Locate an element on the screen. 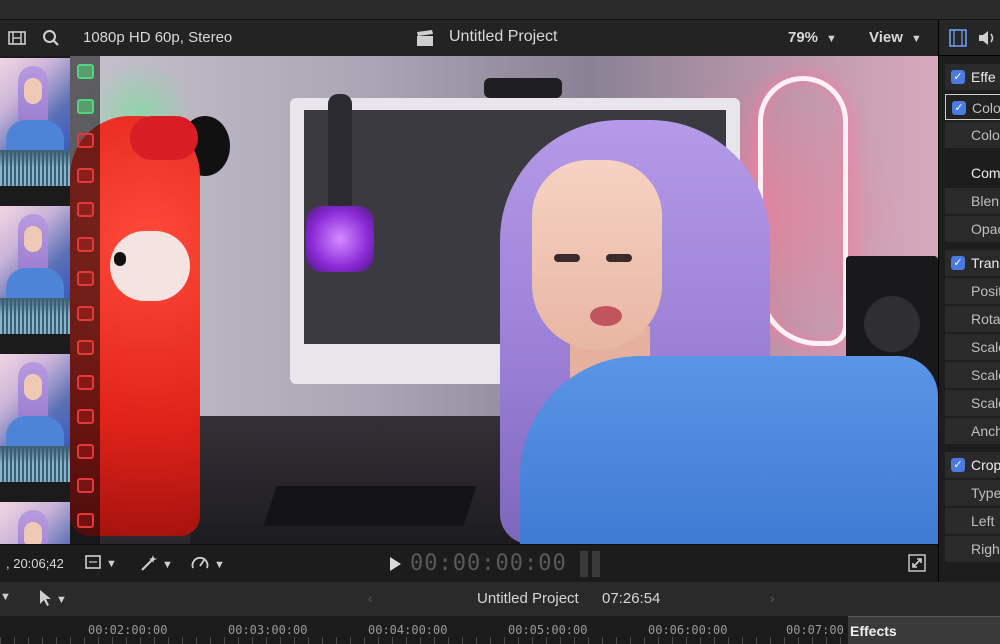 This screenshot has height=644, width=1000. transport-bar: , 20:06;42 ▼ ▼ ▼ 00:00:00:00 is located at coordinates (469, 563).